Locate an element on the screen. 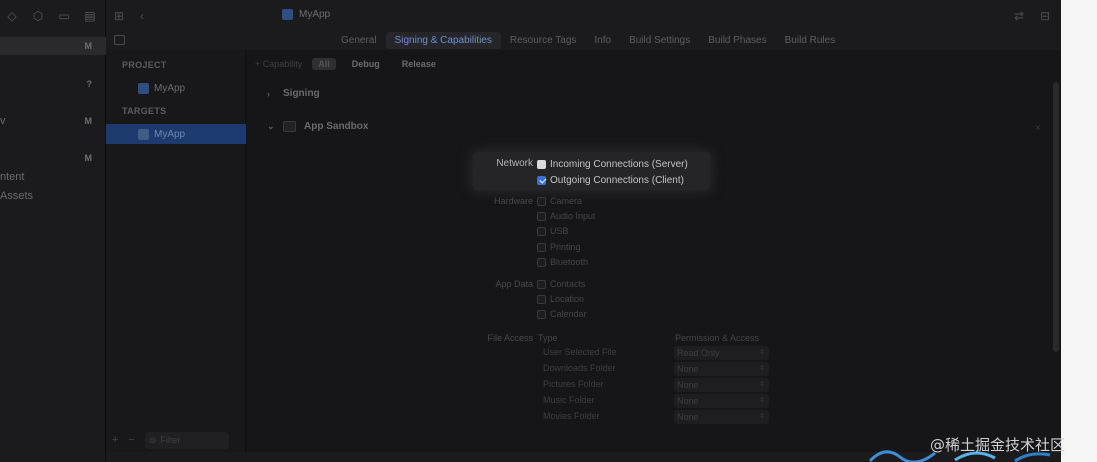  diamond-icon: ◇ is located at coordinates (12, 16).